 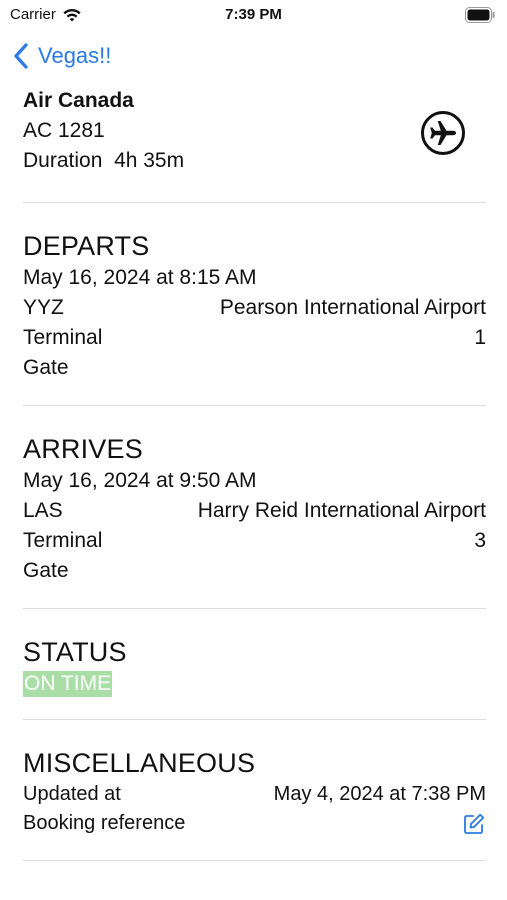 I want to click on status-section: STATUS ON TIME, so click(x=254, y=666).